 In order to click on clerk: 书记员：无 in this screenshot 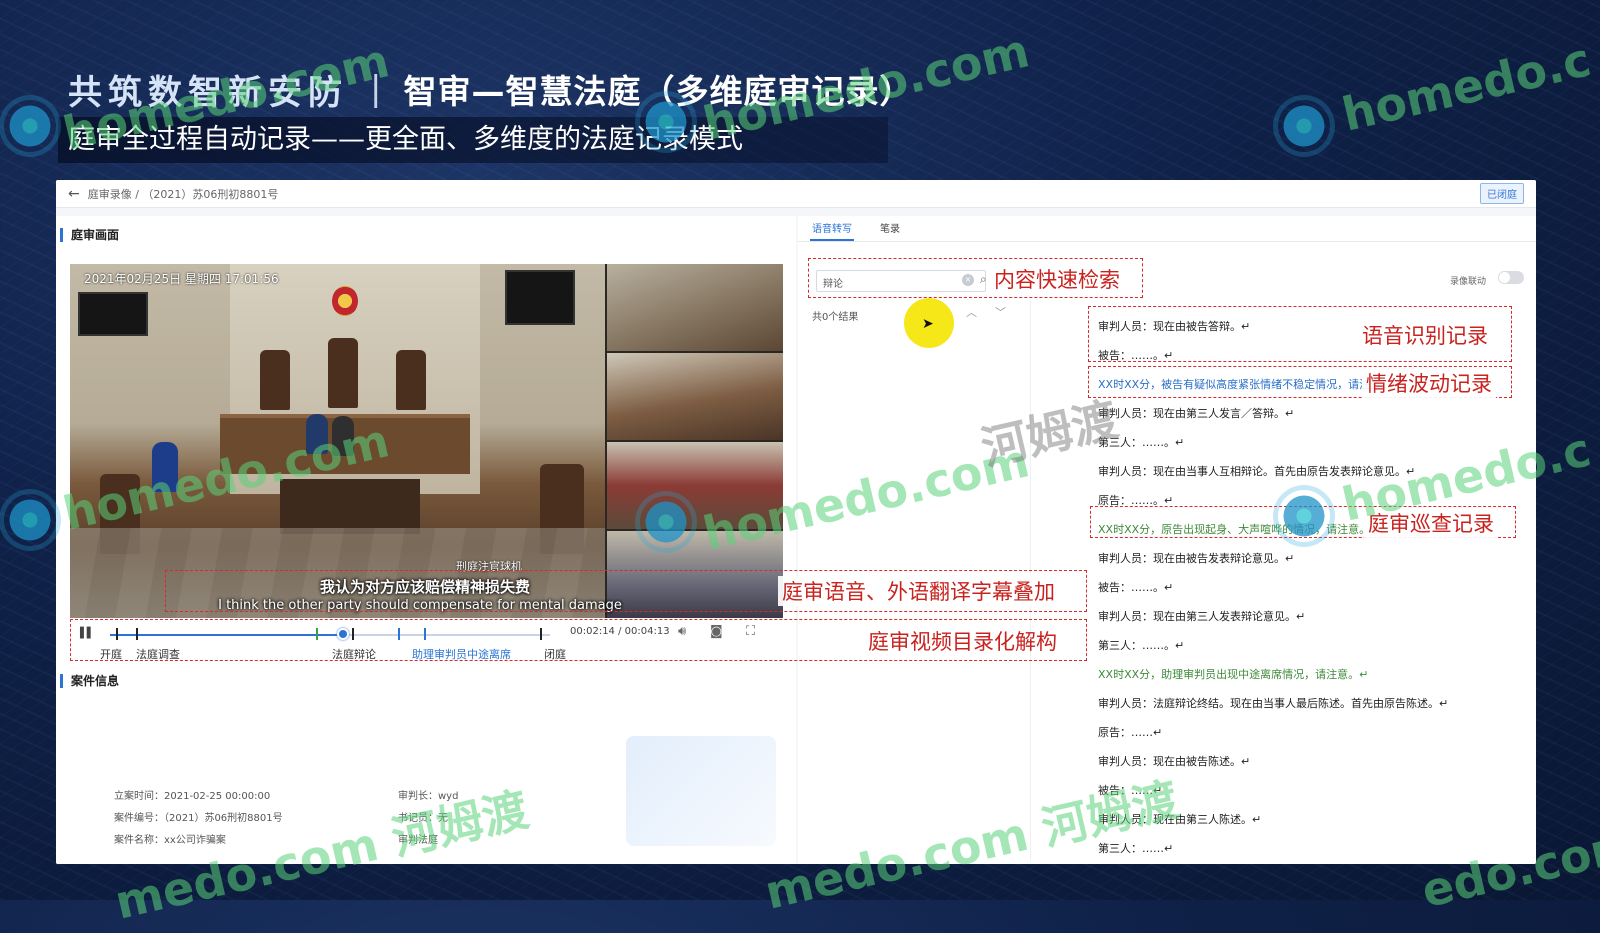, I will do `click(423, 818)`.